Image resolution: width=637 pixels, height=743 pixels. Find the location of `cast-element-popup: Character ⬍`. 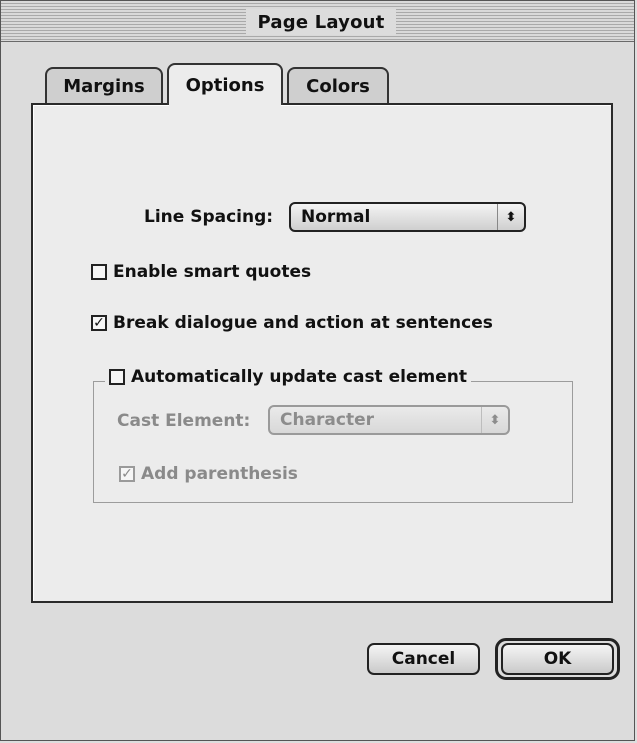

cast-element-popup: Character ⬍ is located at coordinates (389, 420).